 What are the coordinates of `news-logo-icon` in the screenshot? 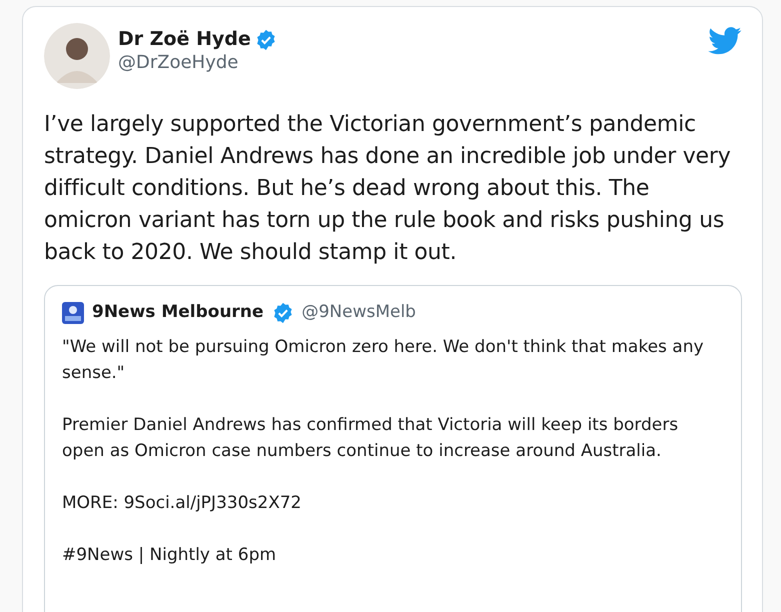 It's located at (73, 313).